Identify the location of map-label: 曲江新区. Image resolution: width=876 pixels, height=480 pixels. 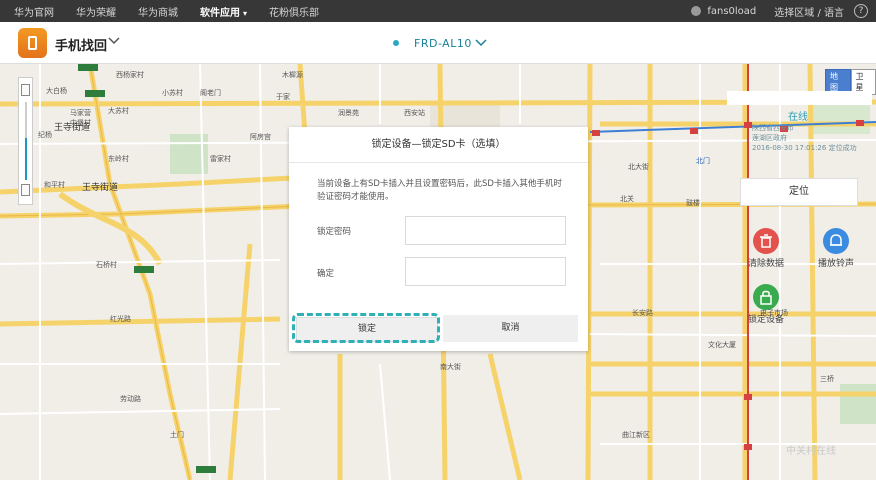
(636, 435).